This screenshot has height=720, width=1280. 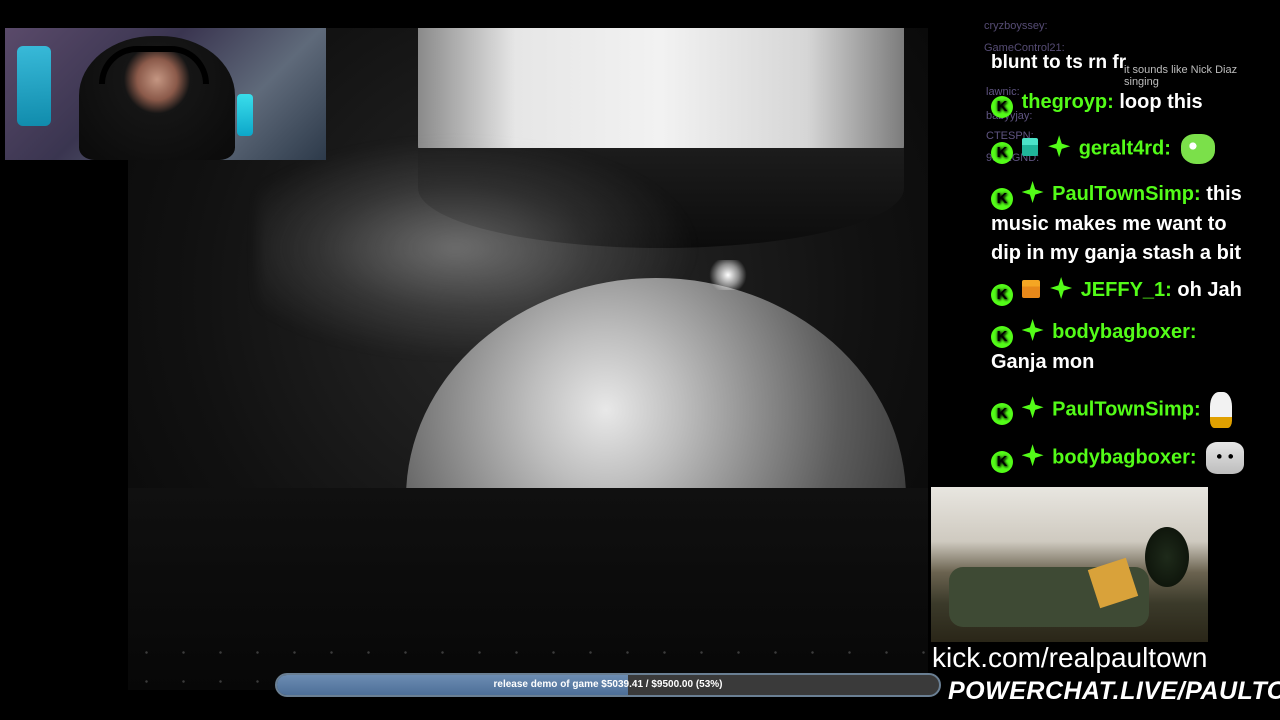 I want to click on room-camera, so click(x=1069, y=564).